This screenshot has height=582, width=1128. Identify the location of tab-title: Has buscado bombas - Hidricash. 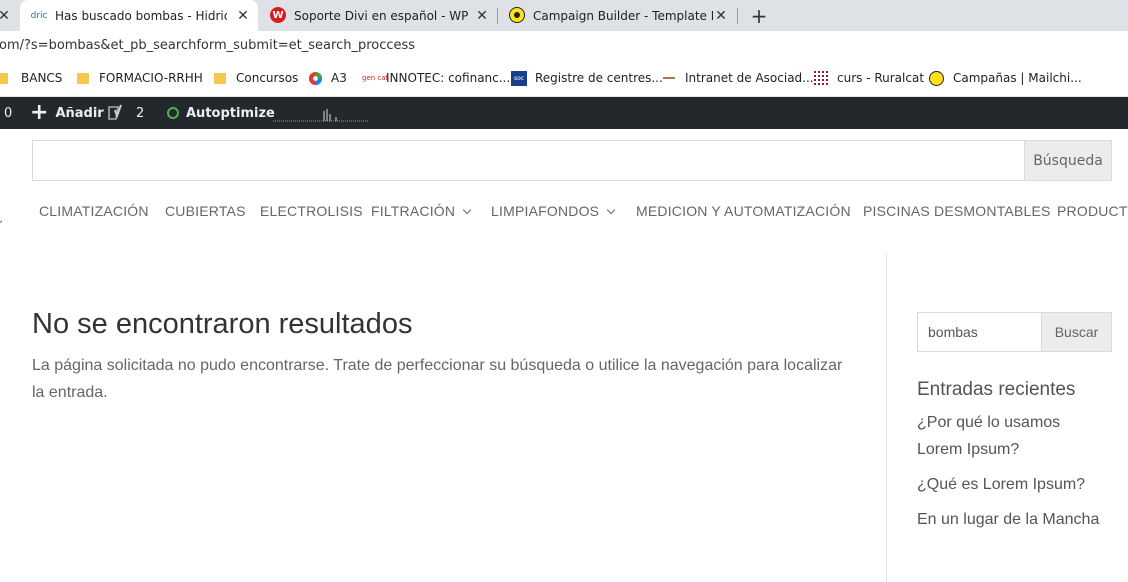
(141, 15).